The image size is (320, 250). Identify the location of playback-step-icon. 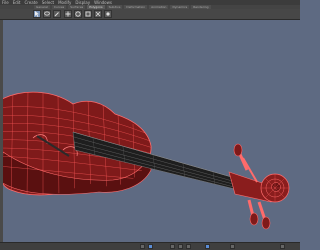
(172, 246).